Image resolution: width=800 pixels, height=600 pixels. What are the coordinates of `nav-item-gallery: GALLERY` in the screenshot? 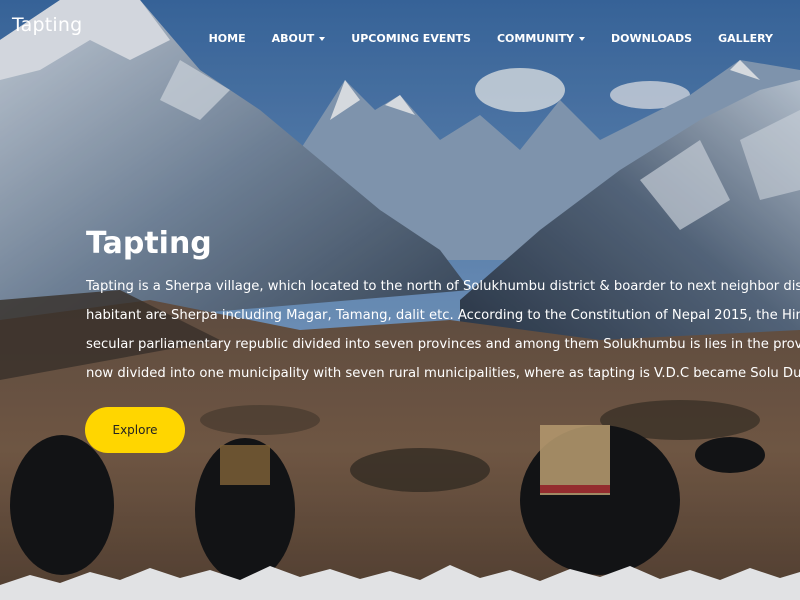 It's located at (745, 38).